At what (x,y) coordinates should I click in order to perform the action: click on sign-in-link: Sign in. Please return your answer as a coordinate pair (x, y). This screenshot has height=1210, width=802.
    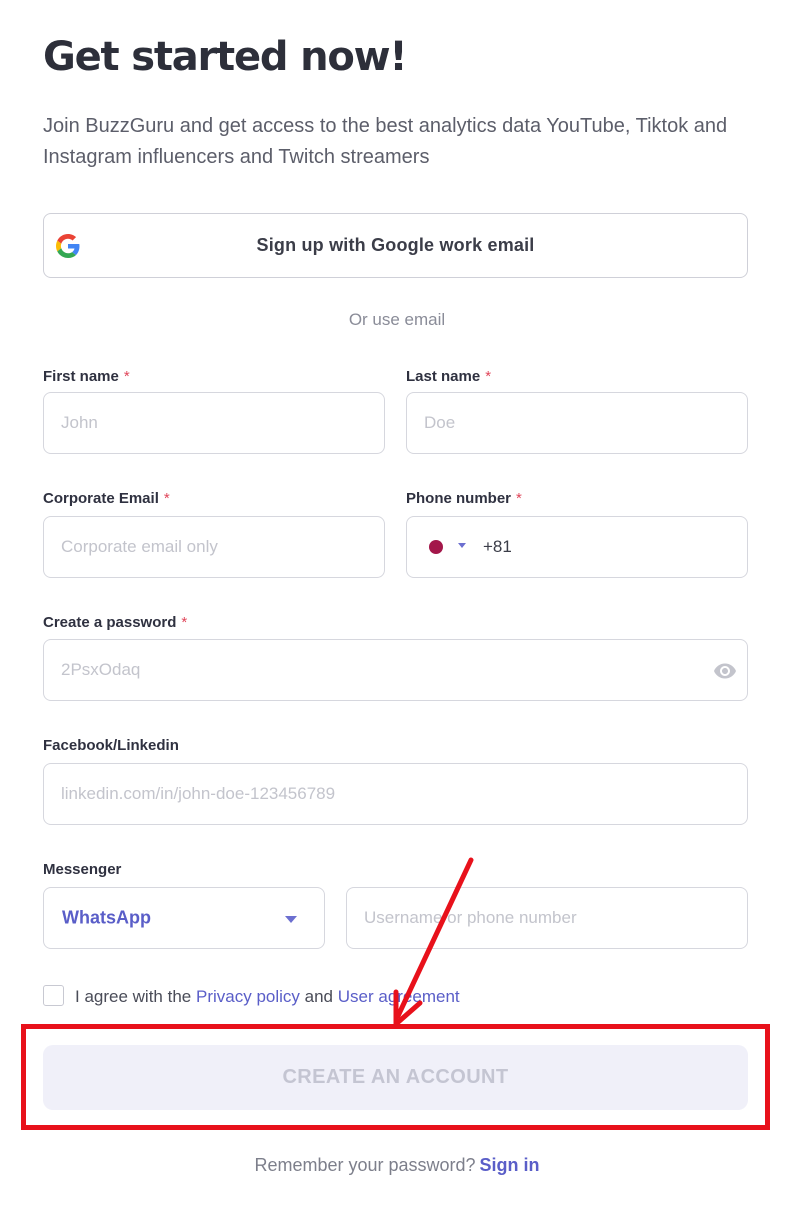
    Looking at the image, I should click on (510, 1165).